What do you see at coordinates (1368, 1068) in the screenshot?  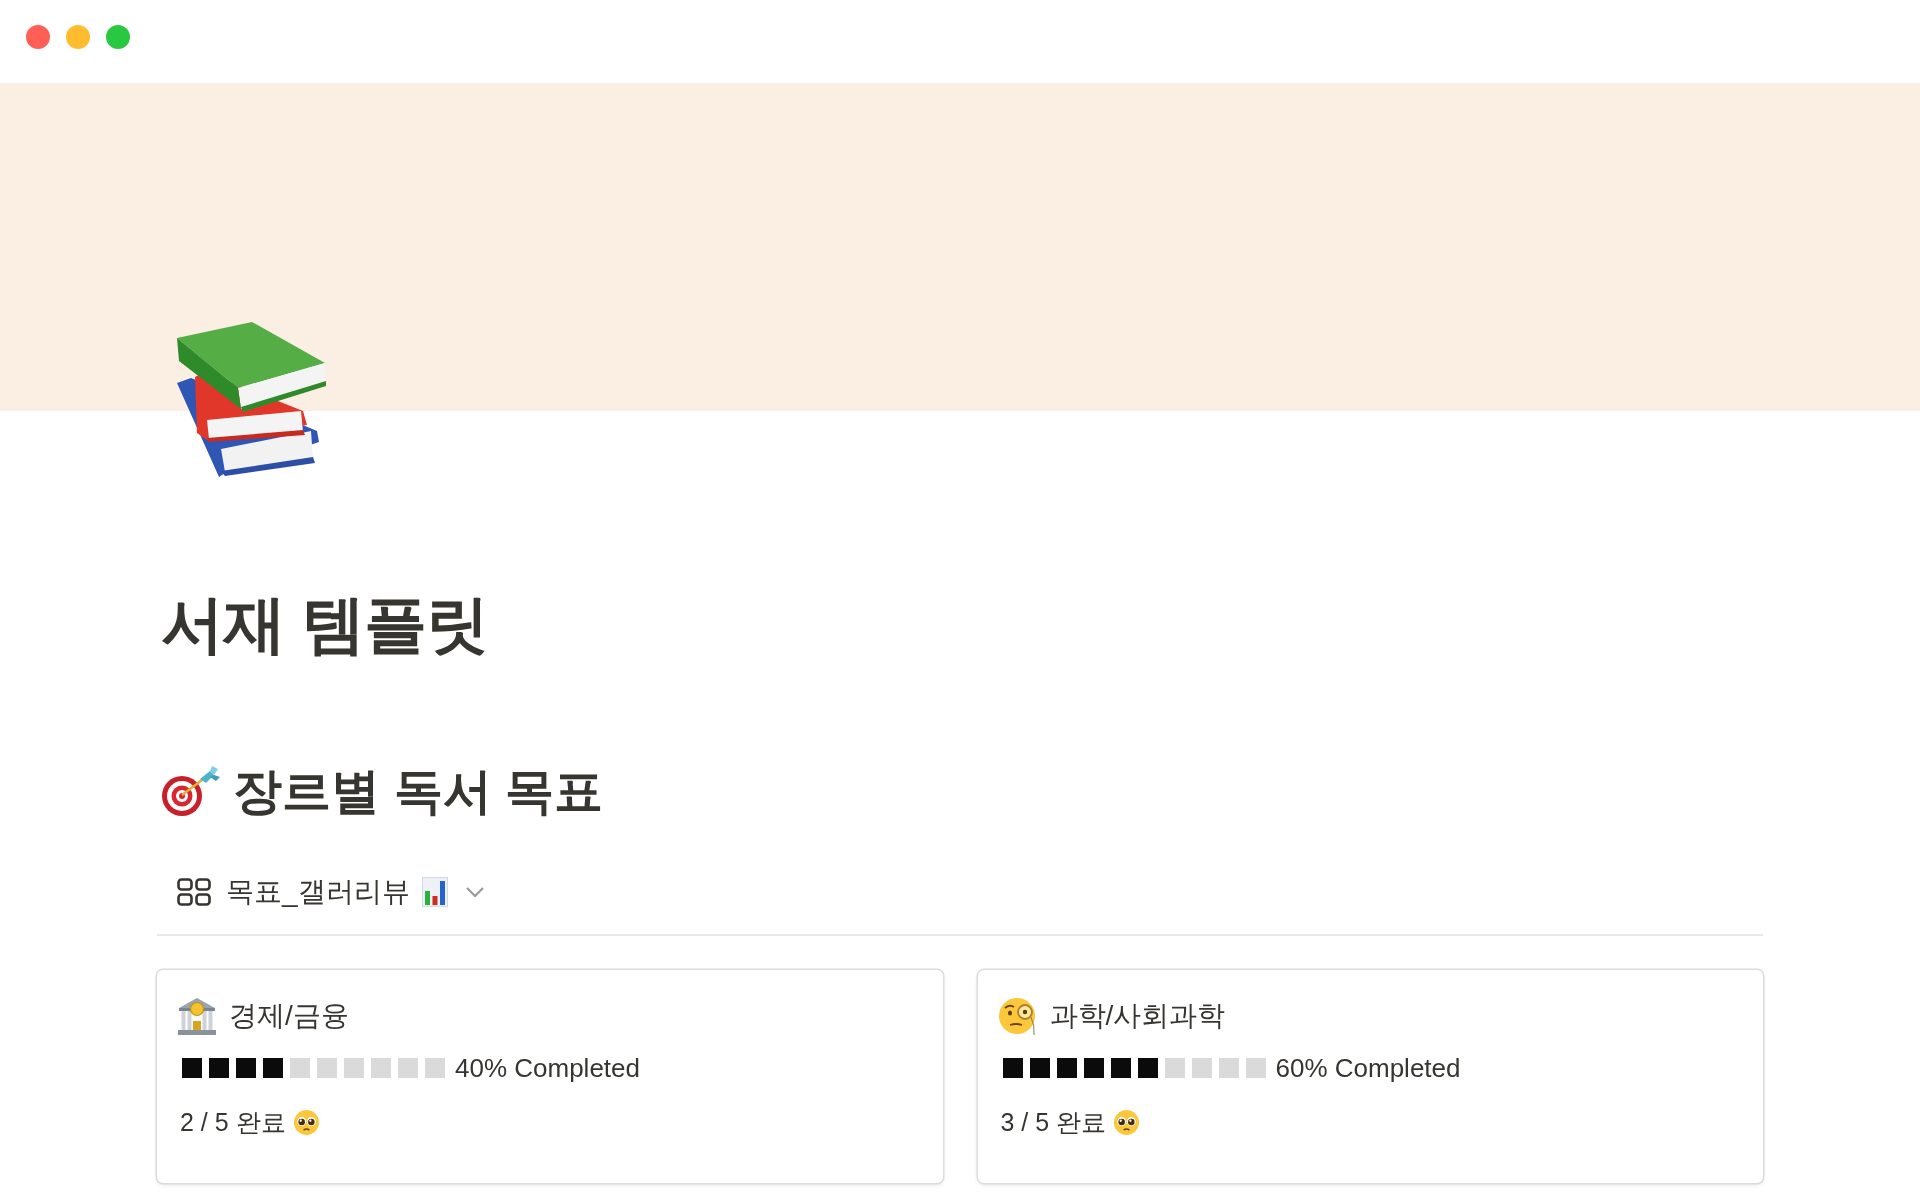 I see `progress-label: 60% Completed` at bounding box center [1368, 1068].